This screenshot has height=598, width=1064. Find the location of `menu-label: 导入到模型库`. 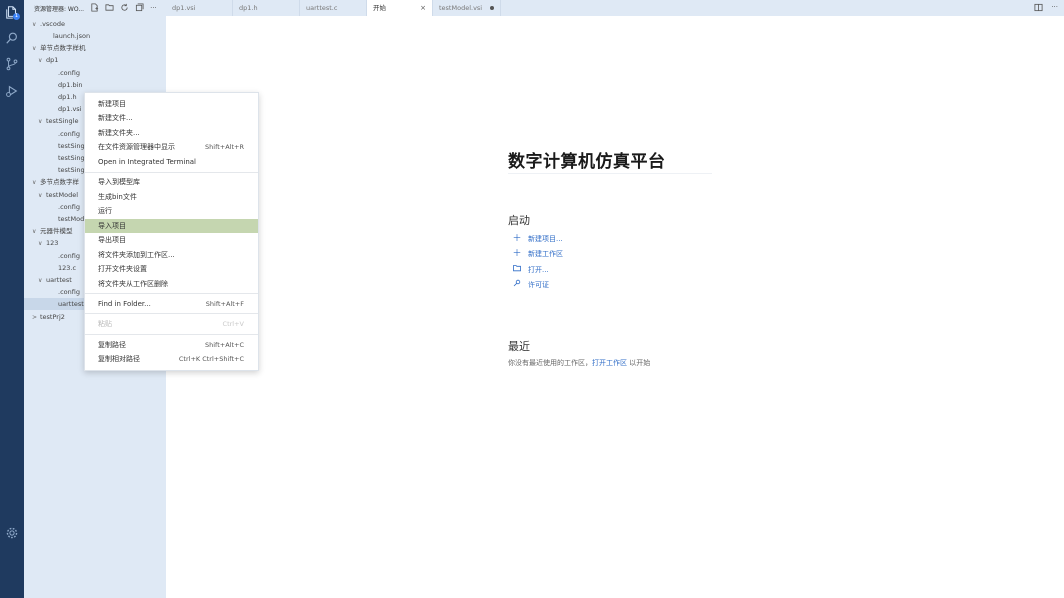

menu-label: 导入到模型库 is located at coordinates (119, 182).